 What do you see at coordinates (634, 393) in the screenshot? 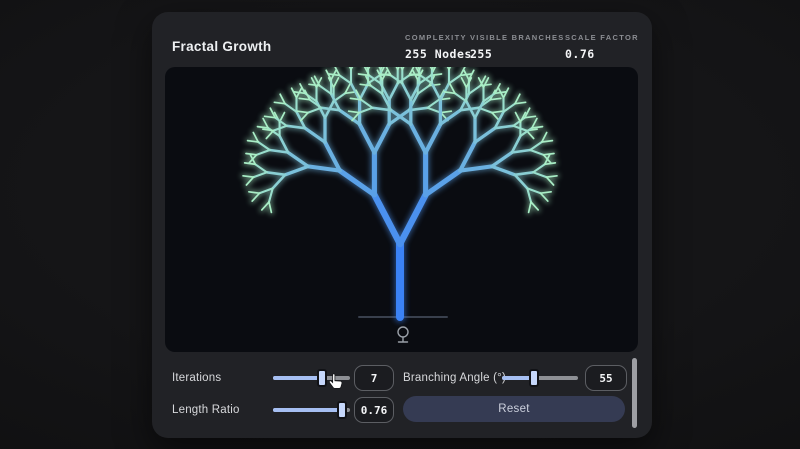
I see `controls-scrollbar-thumb` at bounding box center [634, 393].